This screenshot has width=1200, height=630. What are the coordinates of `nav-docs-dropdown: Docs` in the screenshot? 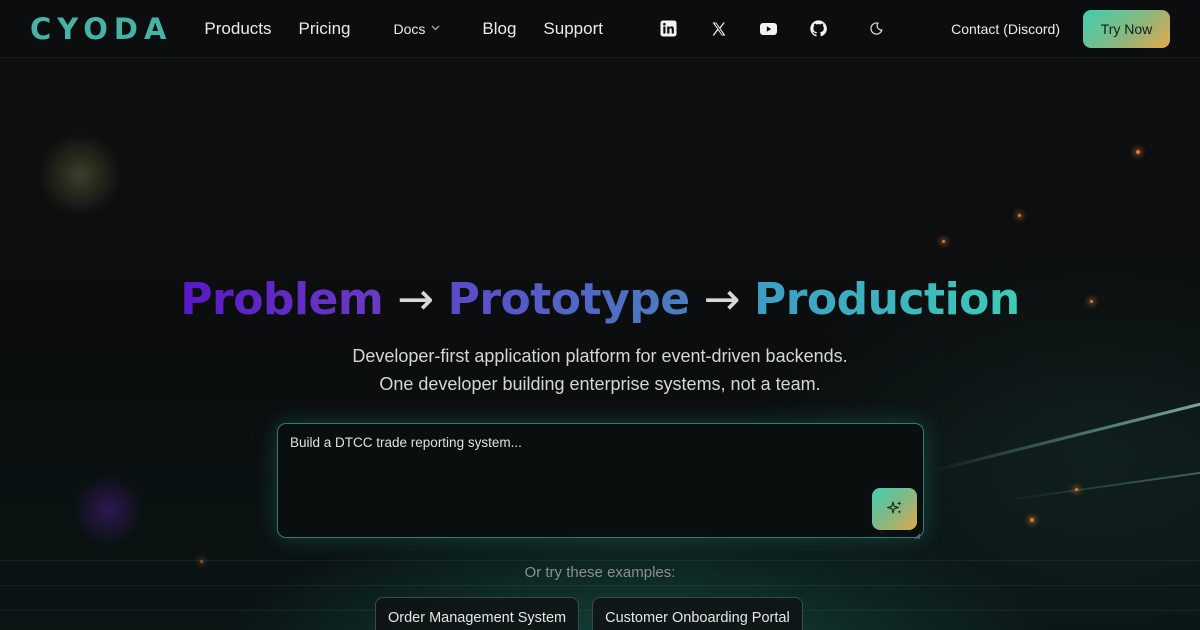 It's located at (416, 29).